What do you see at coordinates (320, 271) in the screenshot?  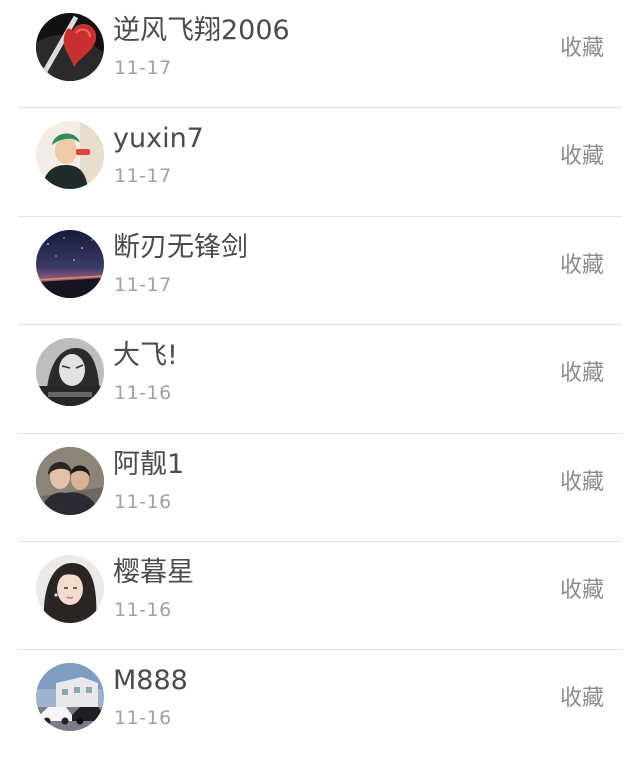 I see `list-item: 断刃无锋剑 11-17 收藏` at bounding box center [320, 271].